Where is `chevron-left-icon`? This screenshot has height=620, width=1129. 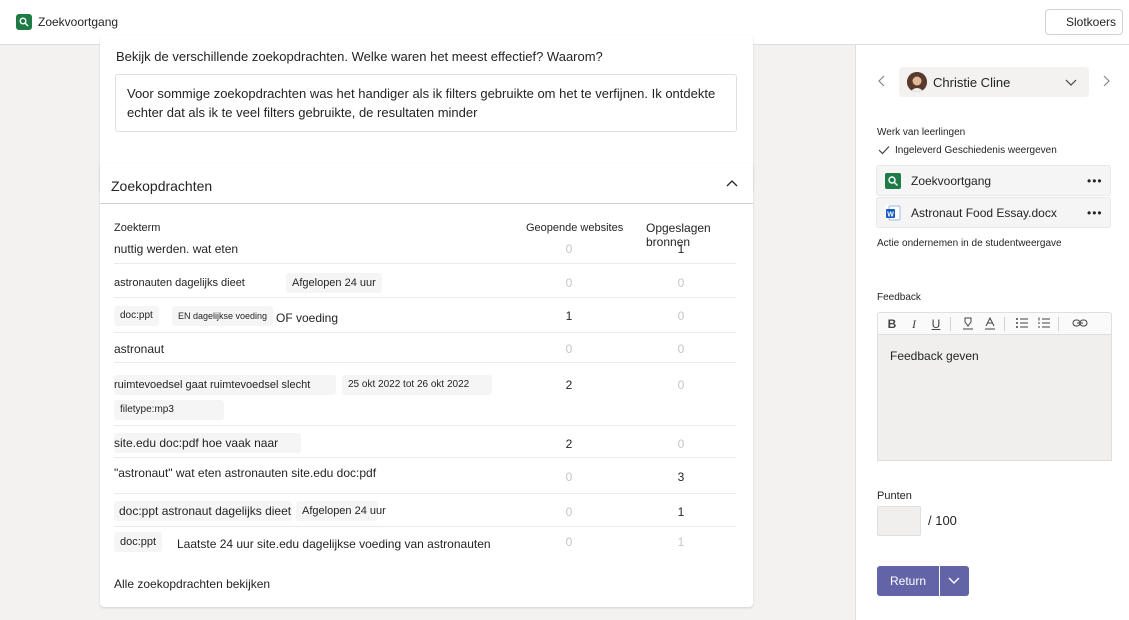 chevron-left-icon is located at coordinates (882, 81).